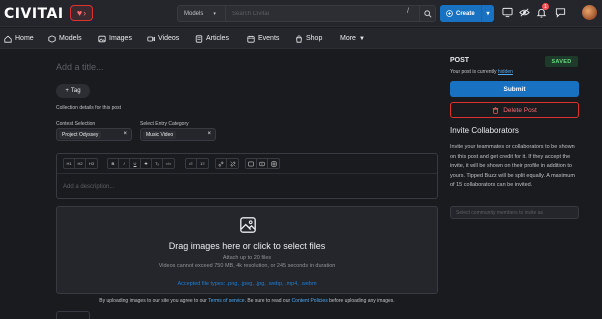 The height and width of the screenshot is (319, 602). Describe the element at coordinates (65, 38) in the screenshot. I see `nav-item-models: Models` at that location.